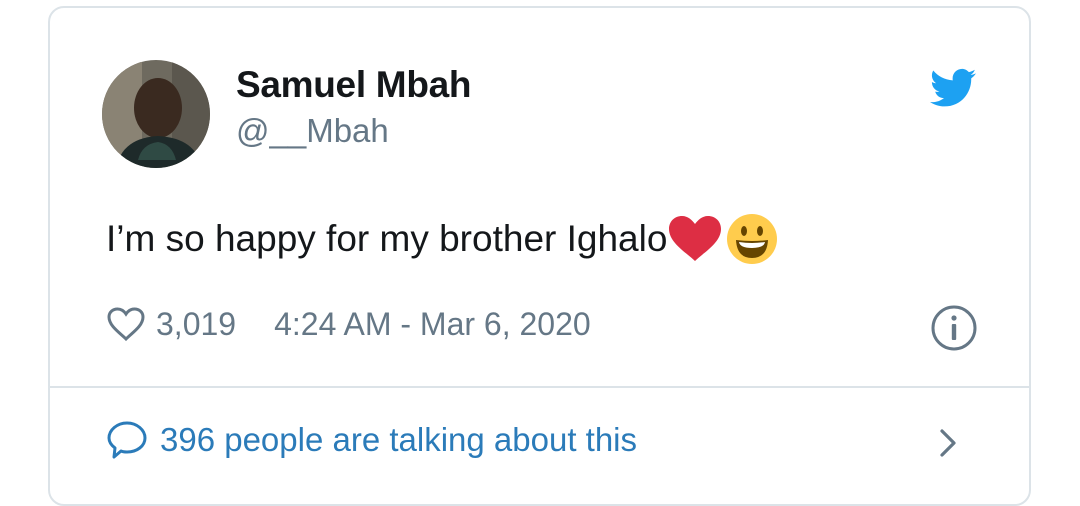 The width and height of the screenshot is (1080, 506). What do you see at coordinates (752, 239) in the screenshot?
I see `smiley-emoji` at bounding box center [752, 239].